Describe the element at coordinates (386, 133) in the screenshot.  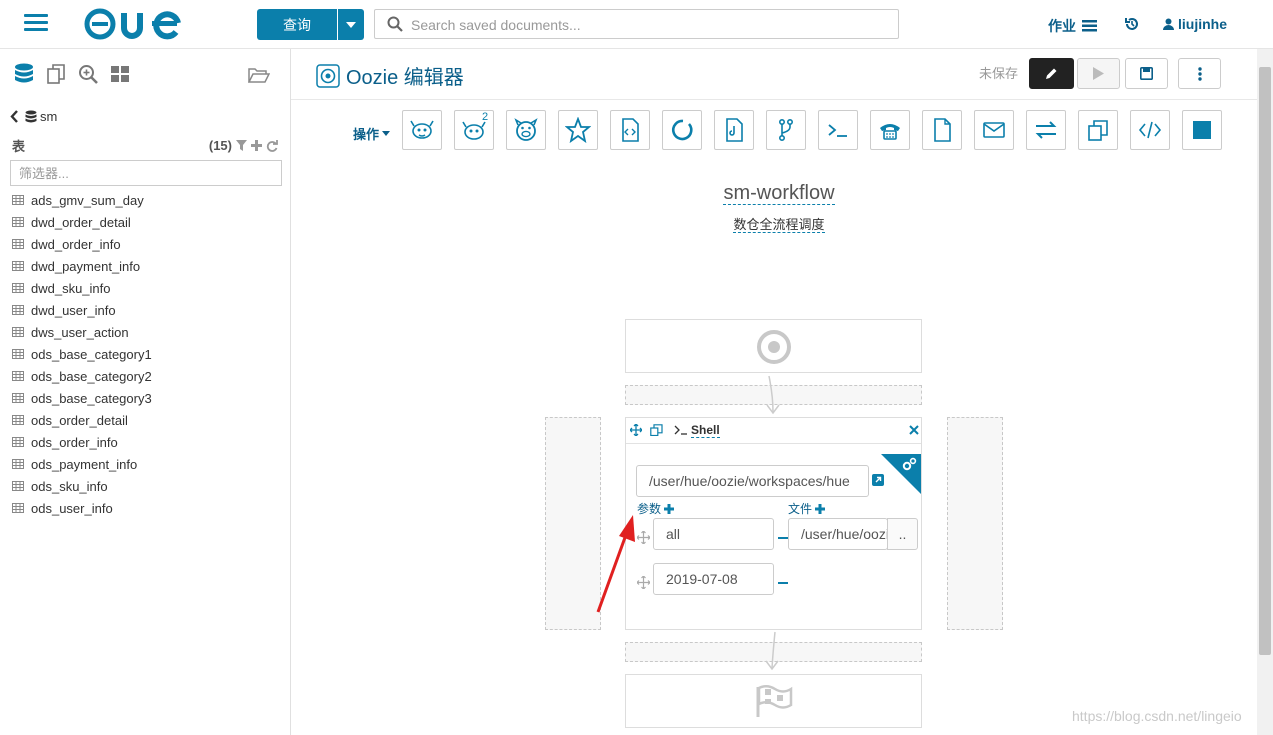
I see `caret-down-icon` at that location.